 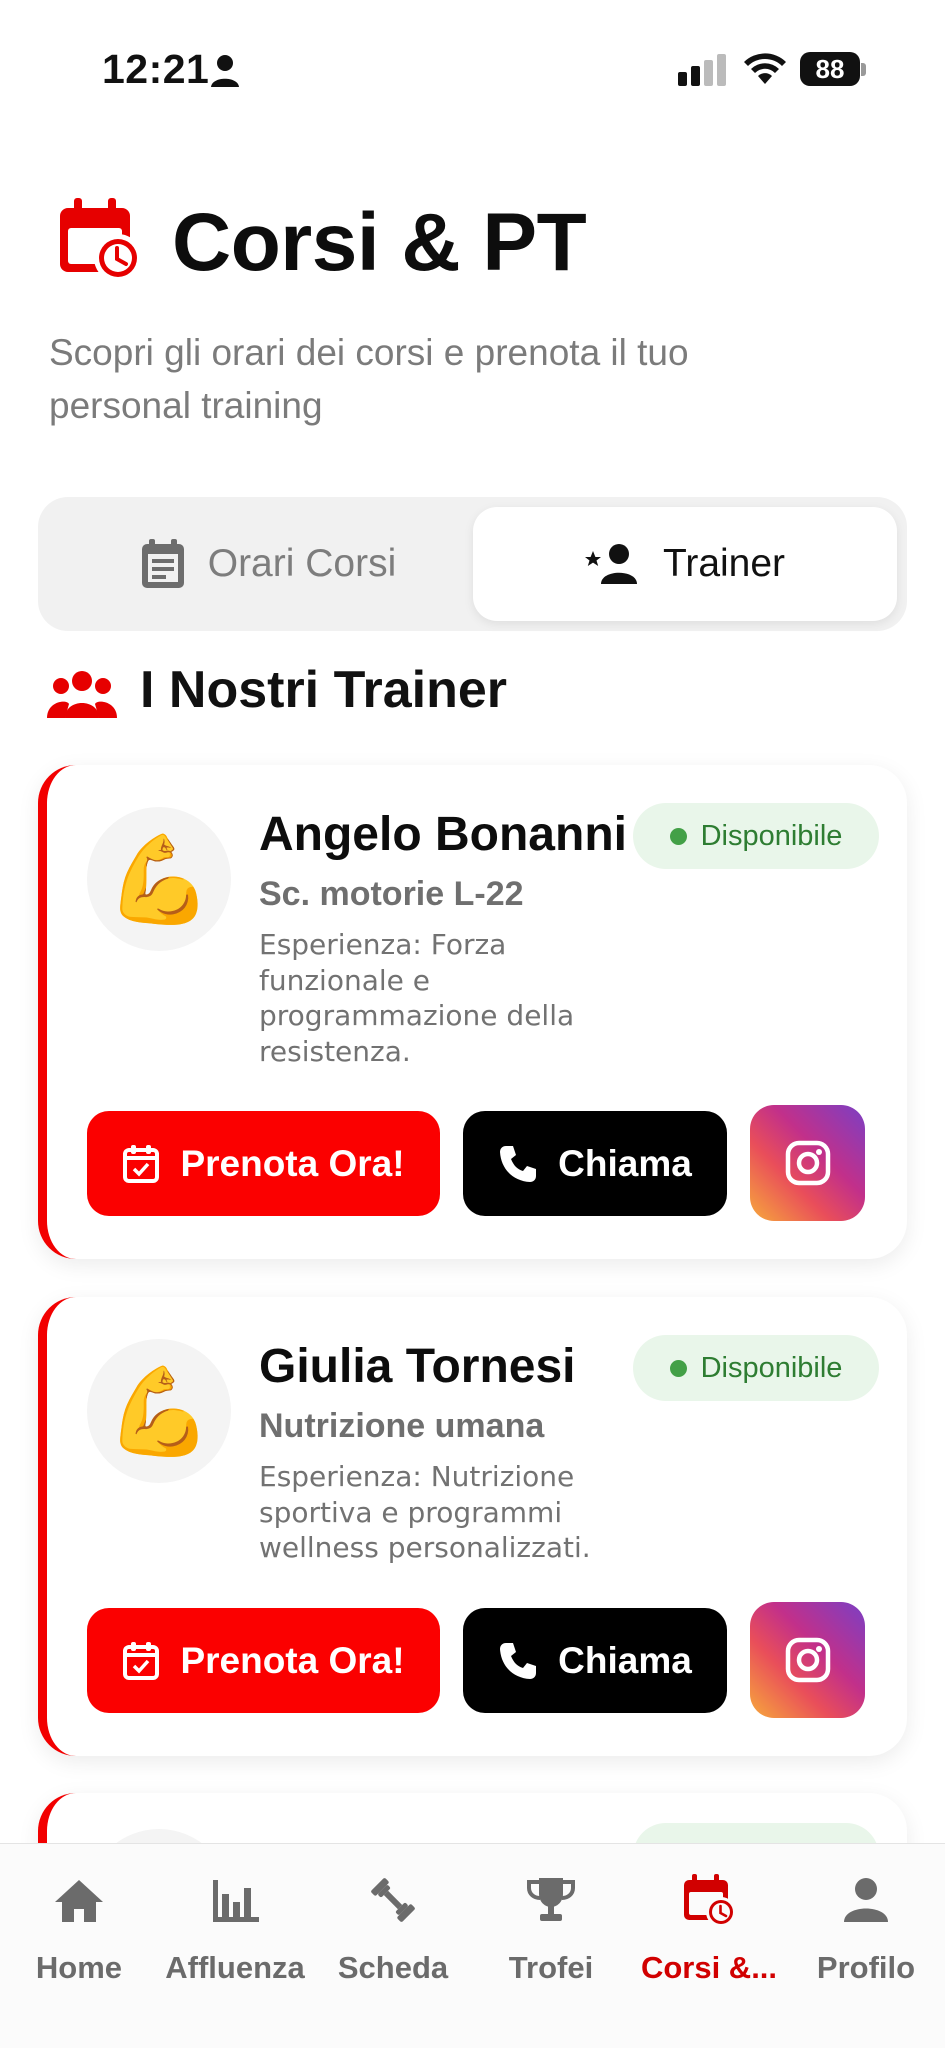 What do you see at coordinates (443, 834) in the screenshot?
I see `trainer-name: Angelo Bonanni` at bounding box center [443, 834].